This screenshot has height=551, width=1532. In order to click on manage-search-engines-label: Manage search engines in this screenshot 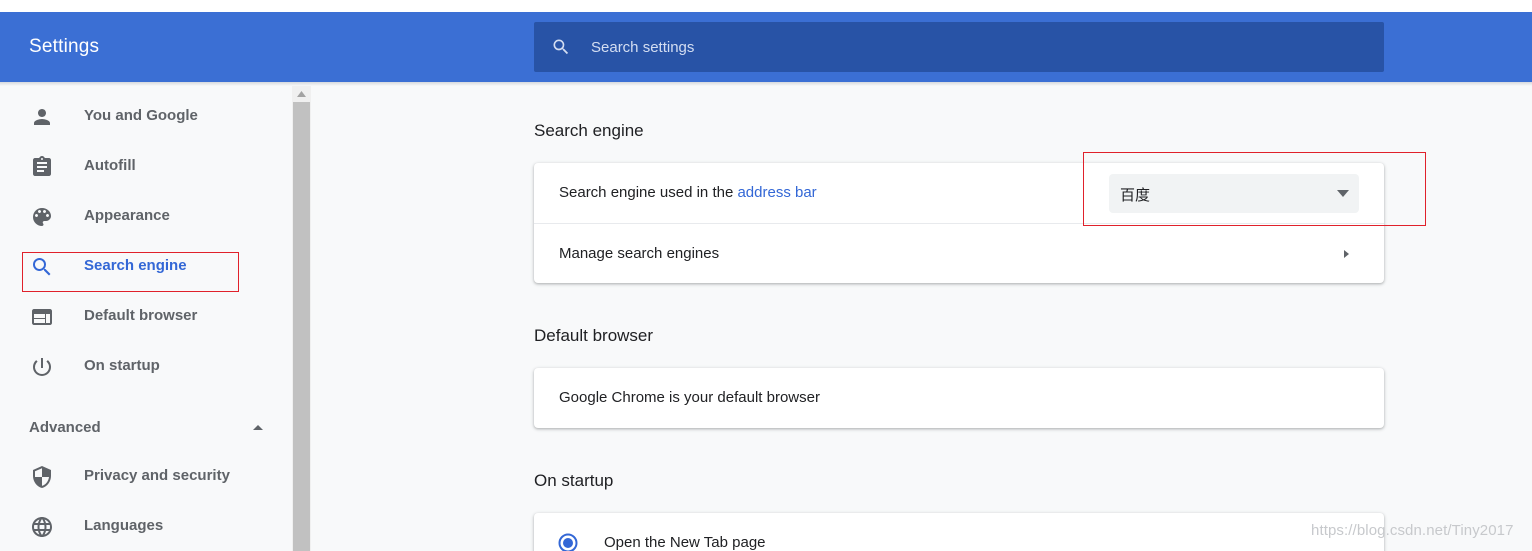, I will do `click(639, 253)`.